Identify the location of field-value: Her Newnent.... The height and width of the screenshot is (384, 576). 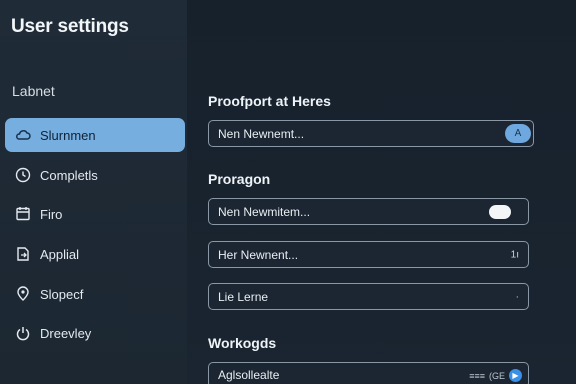
(258, 254).